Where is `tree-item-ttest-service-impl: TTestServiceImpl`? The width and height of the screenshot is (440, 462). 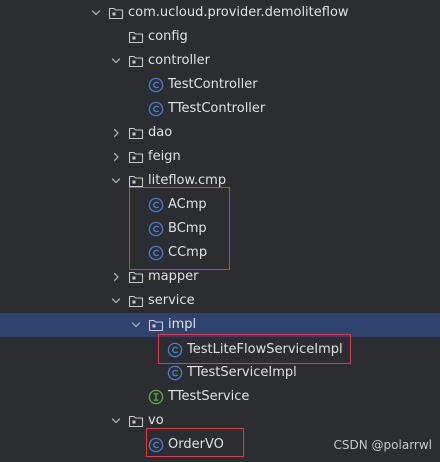
tree-item-ttest-service-impl: TTestServiceImpl is located at coordinates (220, 373).